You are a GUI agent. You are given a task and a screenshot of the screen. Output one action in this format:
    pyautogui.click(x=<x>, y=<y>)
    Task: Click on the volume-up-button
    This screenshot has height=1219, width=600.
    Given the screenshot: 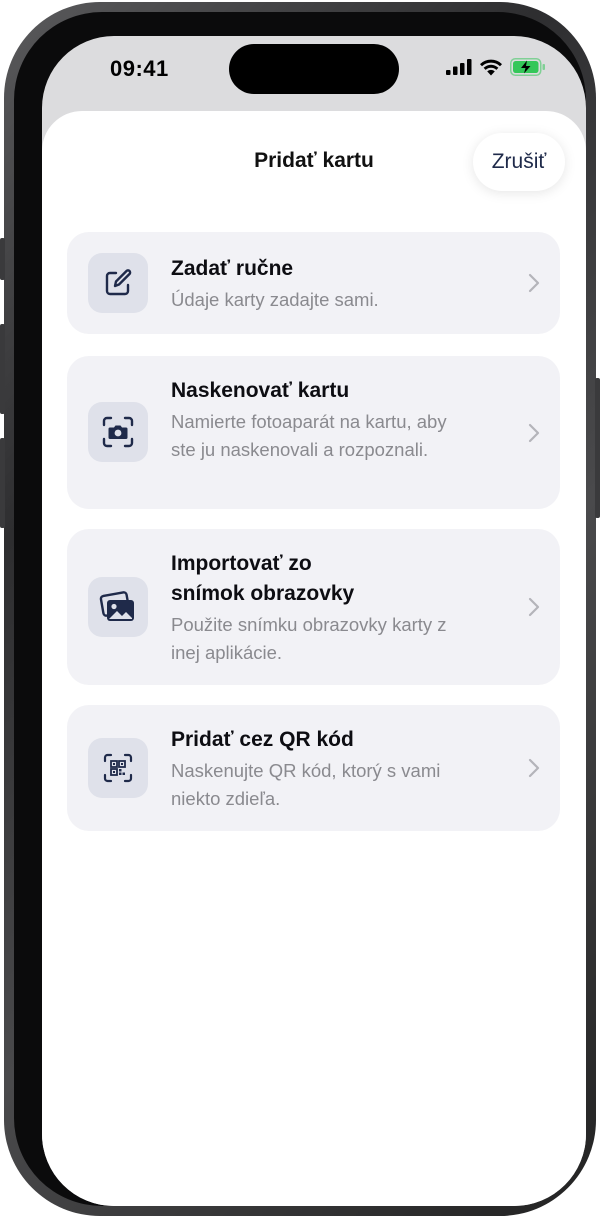 What is the action you would take?
    pyautogui.click(x=2, y=369)
    